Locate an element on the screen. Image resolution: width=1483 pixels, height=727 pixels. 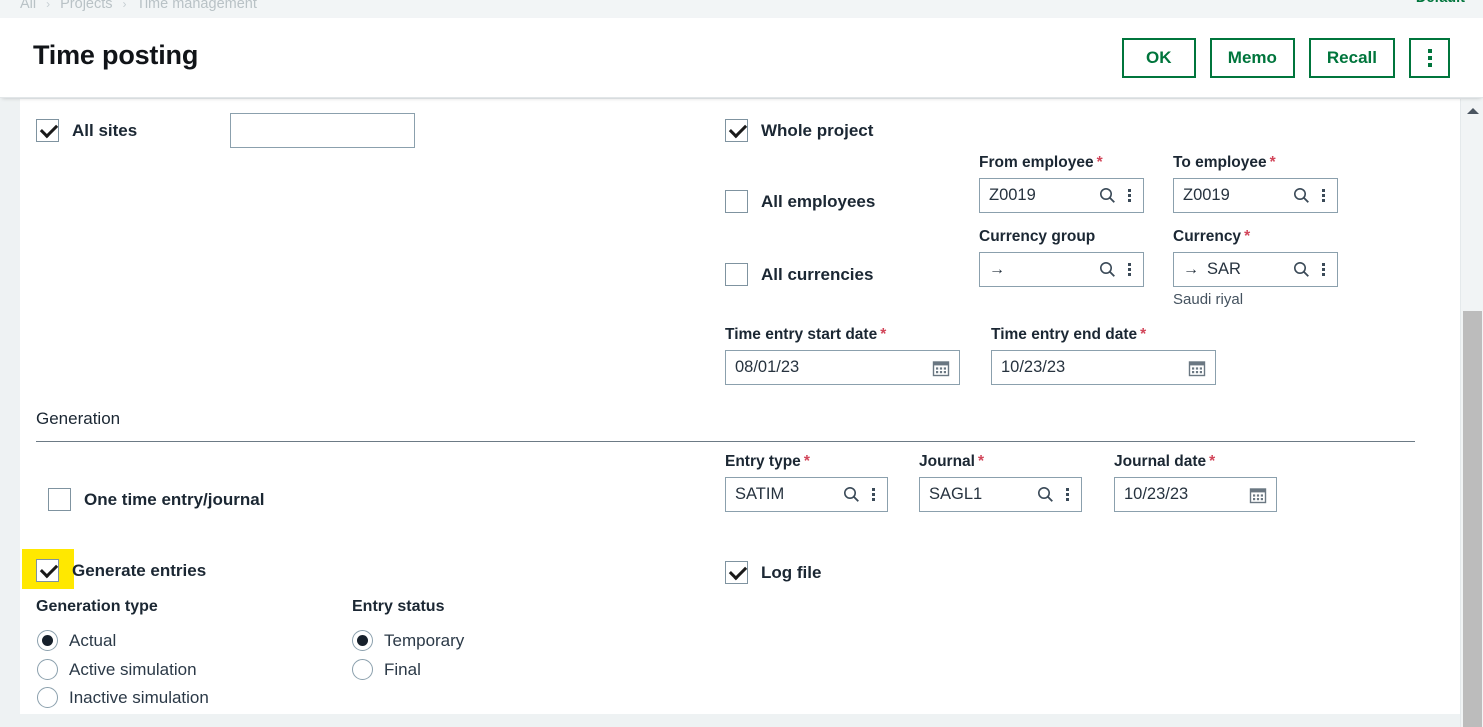
recall-button: Recall is located at coordinates (1351, 58).